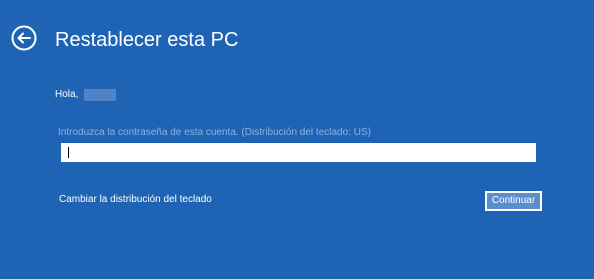 The height and width of the screenshot is (279, 594). Describe the element at coordinates (513, 201) in the screenshot. I see `continue-button: Continuar` at that location.